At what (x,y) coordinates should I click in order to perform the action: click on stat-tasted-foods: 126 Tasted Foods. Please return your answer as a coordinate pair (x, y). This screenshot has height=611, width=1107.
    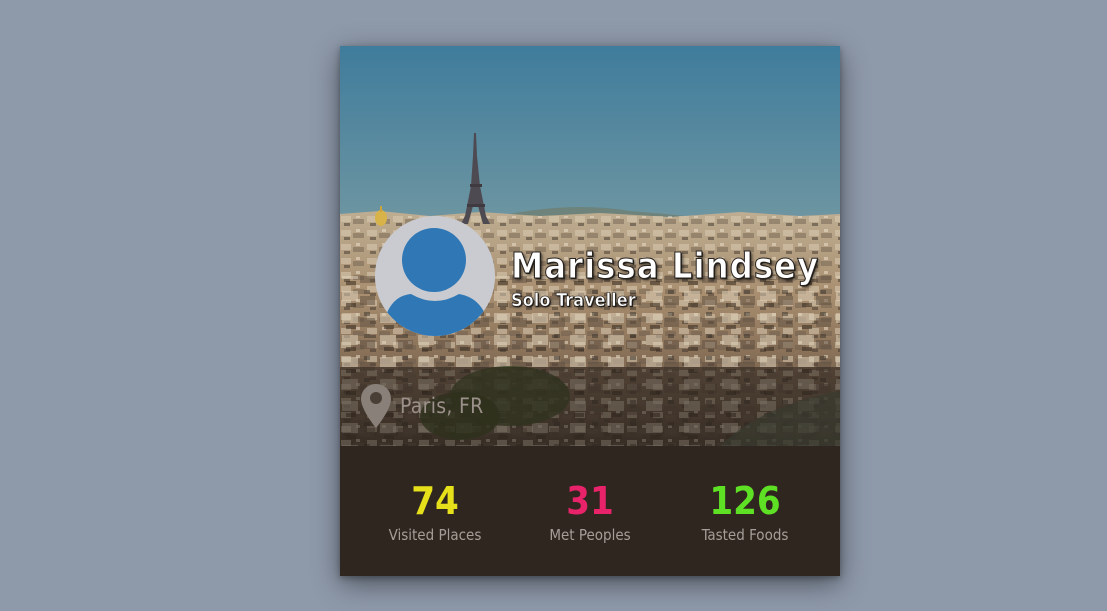
    Looking at the image, I should click on (745, 512).